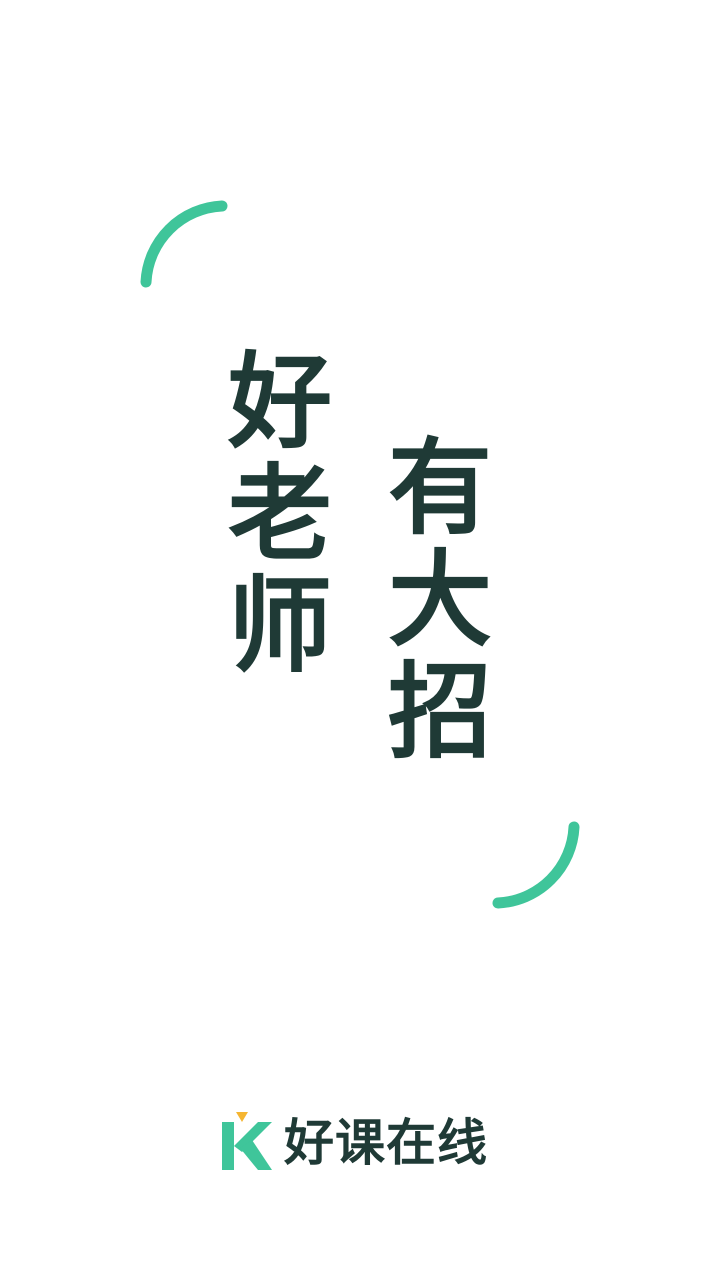 Image resolution: width=720 pixels, height=1280 pixels. Describe the element at coordinates (386, 1143) in the screenshot. I see `brand-name: 好课在线` at that location.